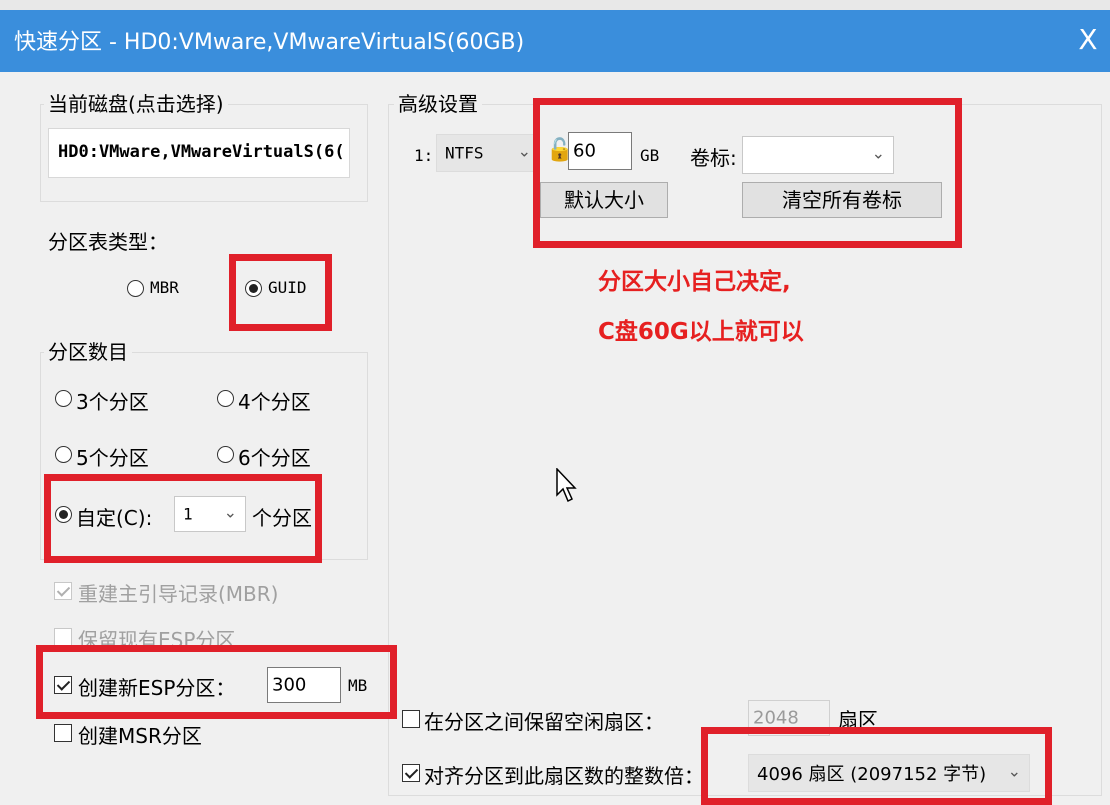 Image resolution: width=1110 pixels, height=805 pixels. What do you see at coordinates (63, 591) in the screenshot?
I see `rebuild-mbr-checkbox` at bounding box center [63, 591].